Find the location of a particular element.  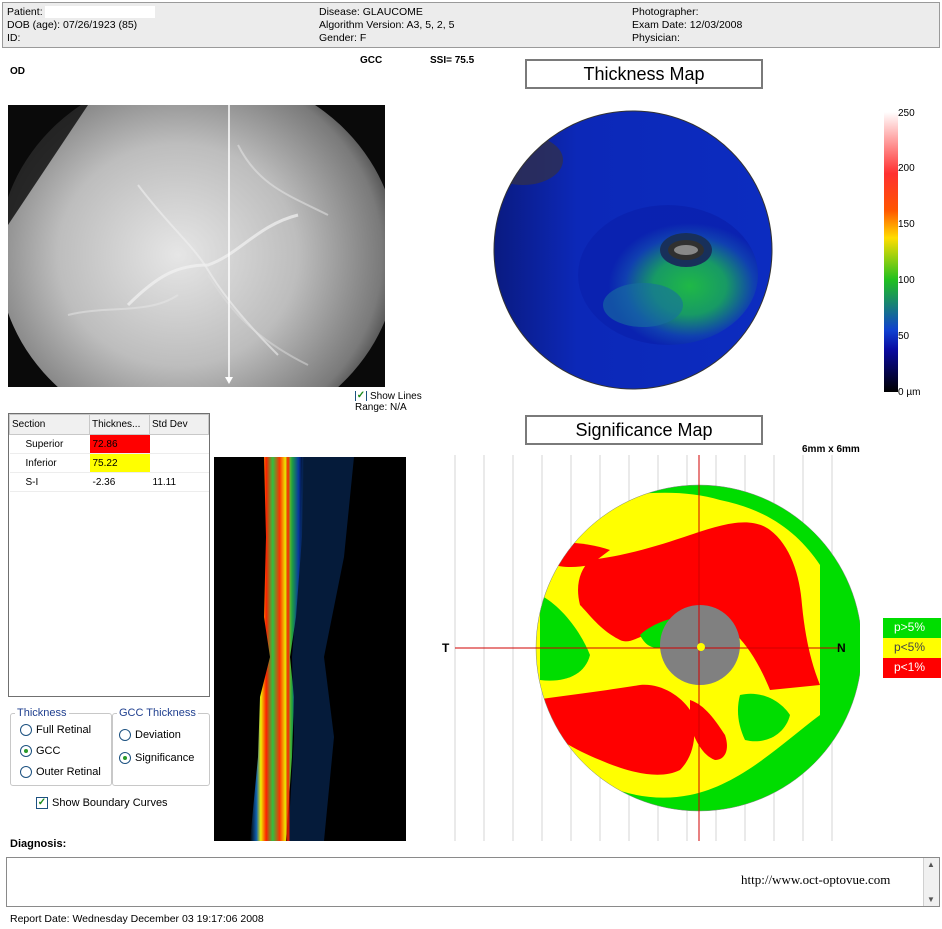

thickness-cell: -2.36 is located at coordinates (119, 482).